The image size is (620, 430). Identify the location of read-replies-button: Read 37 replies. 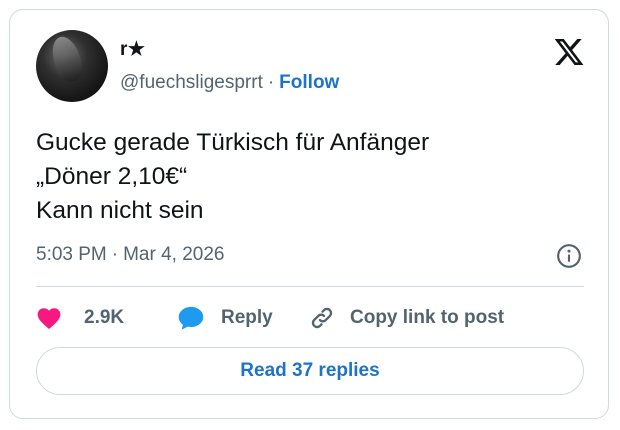
(310, 371).